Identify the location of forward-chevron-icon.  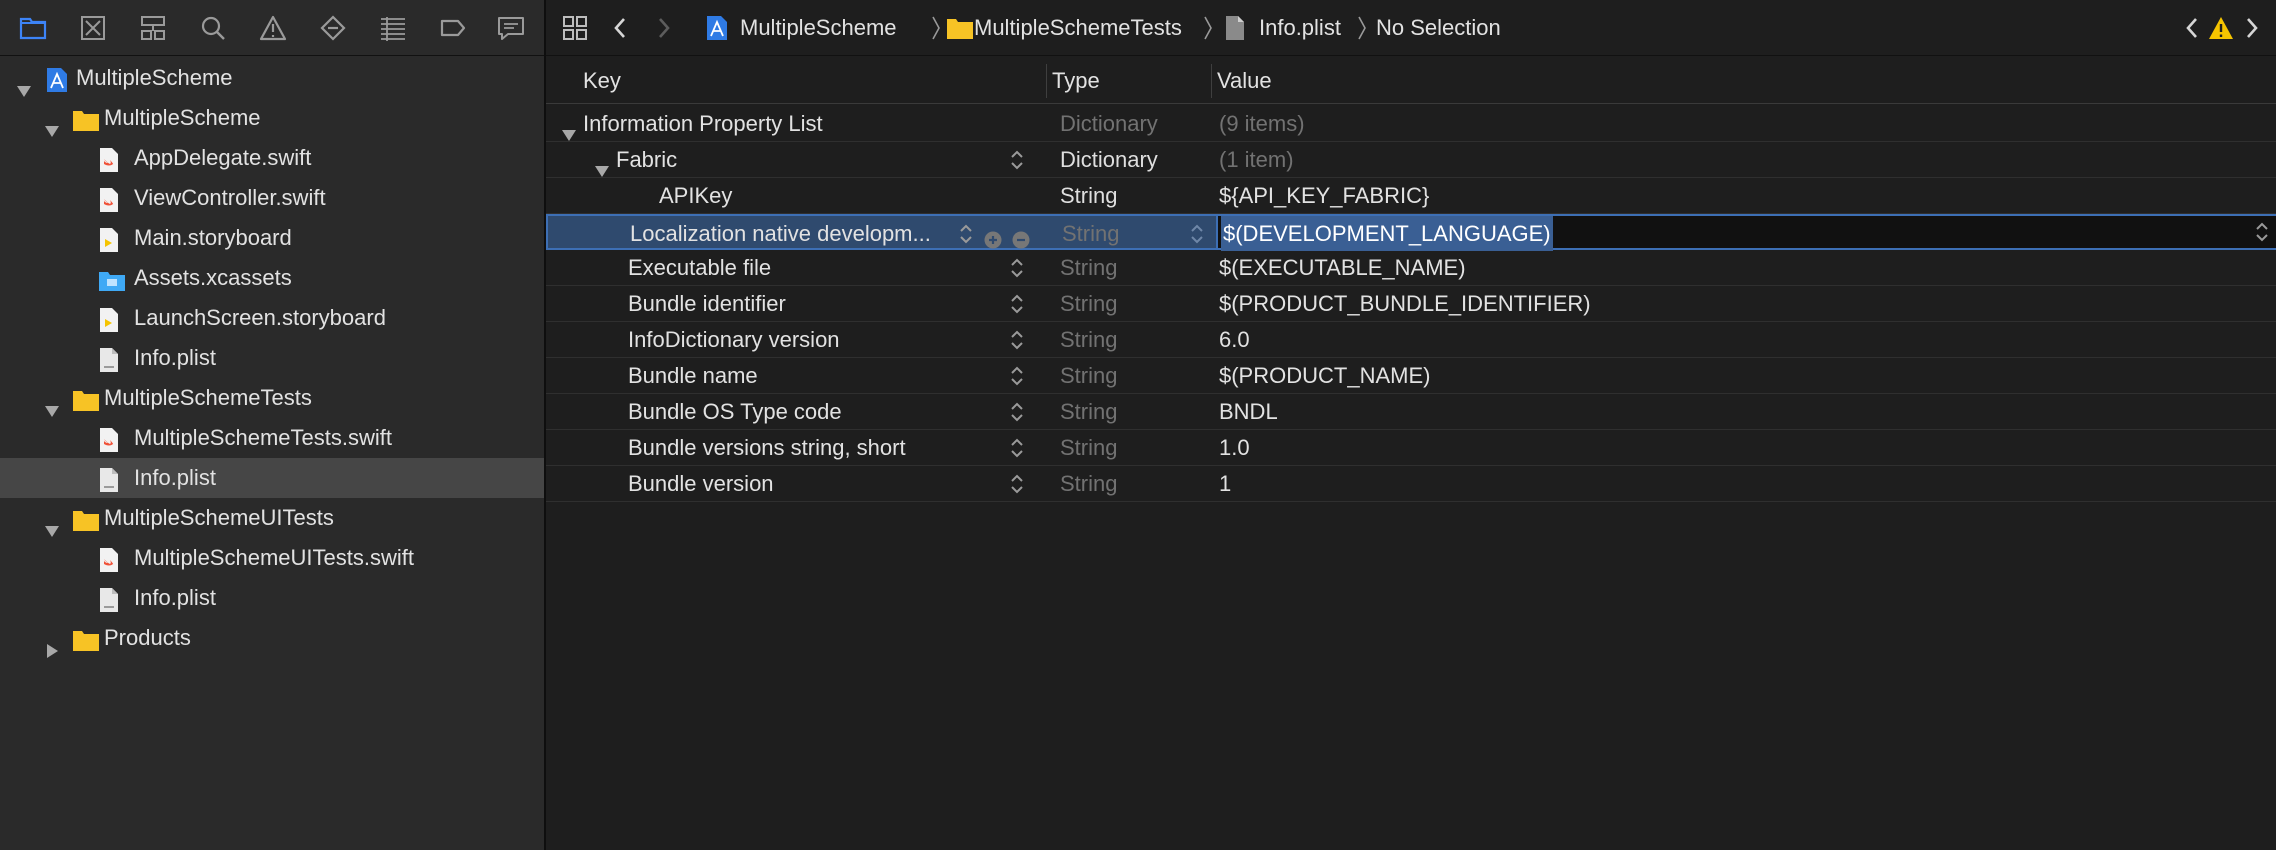
(664, 30).